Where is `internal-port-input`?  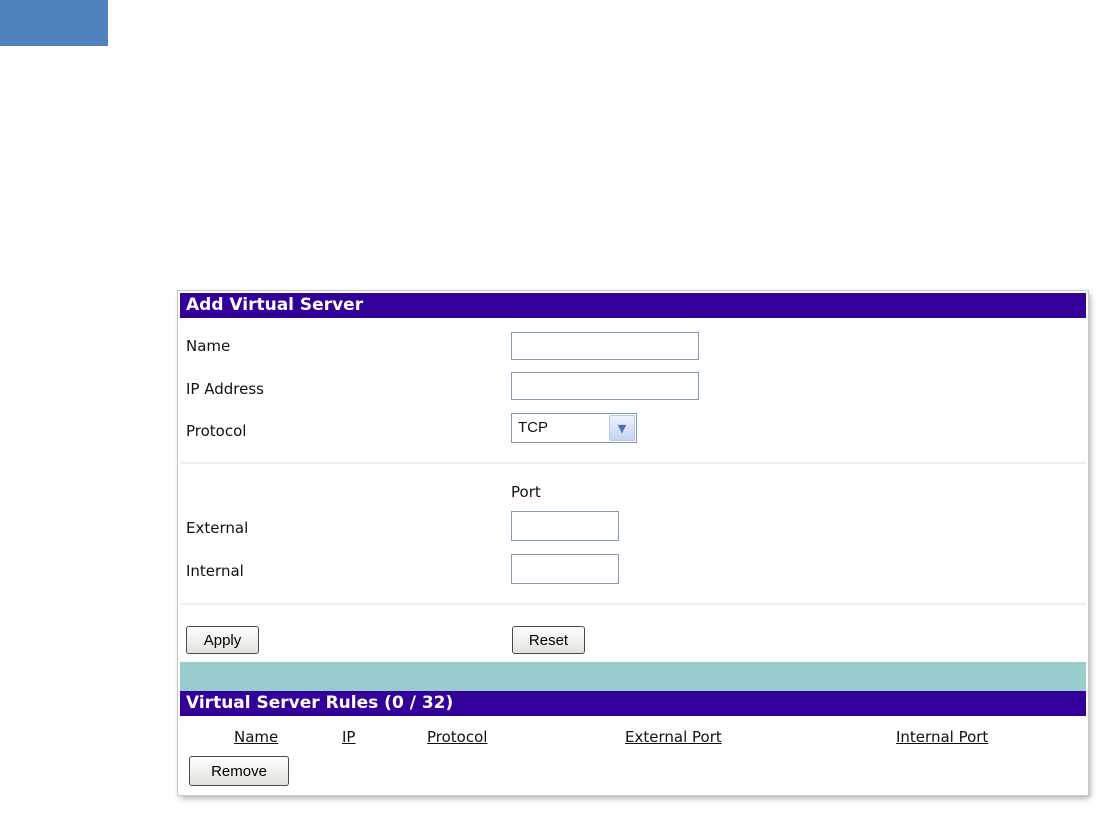
internal-port-input is located at coordinates (565, 569).